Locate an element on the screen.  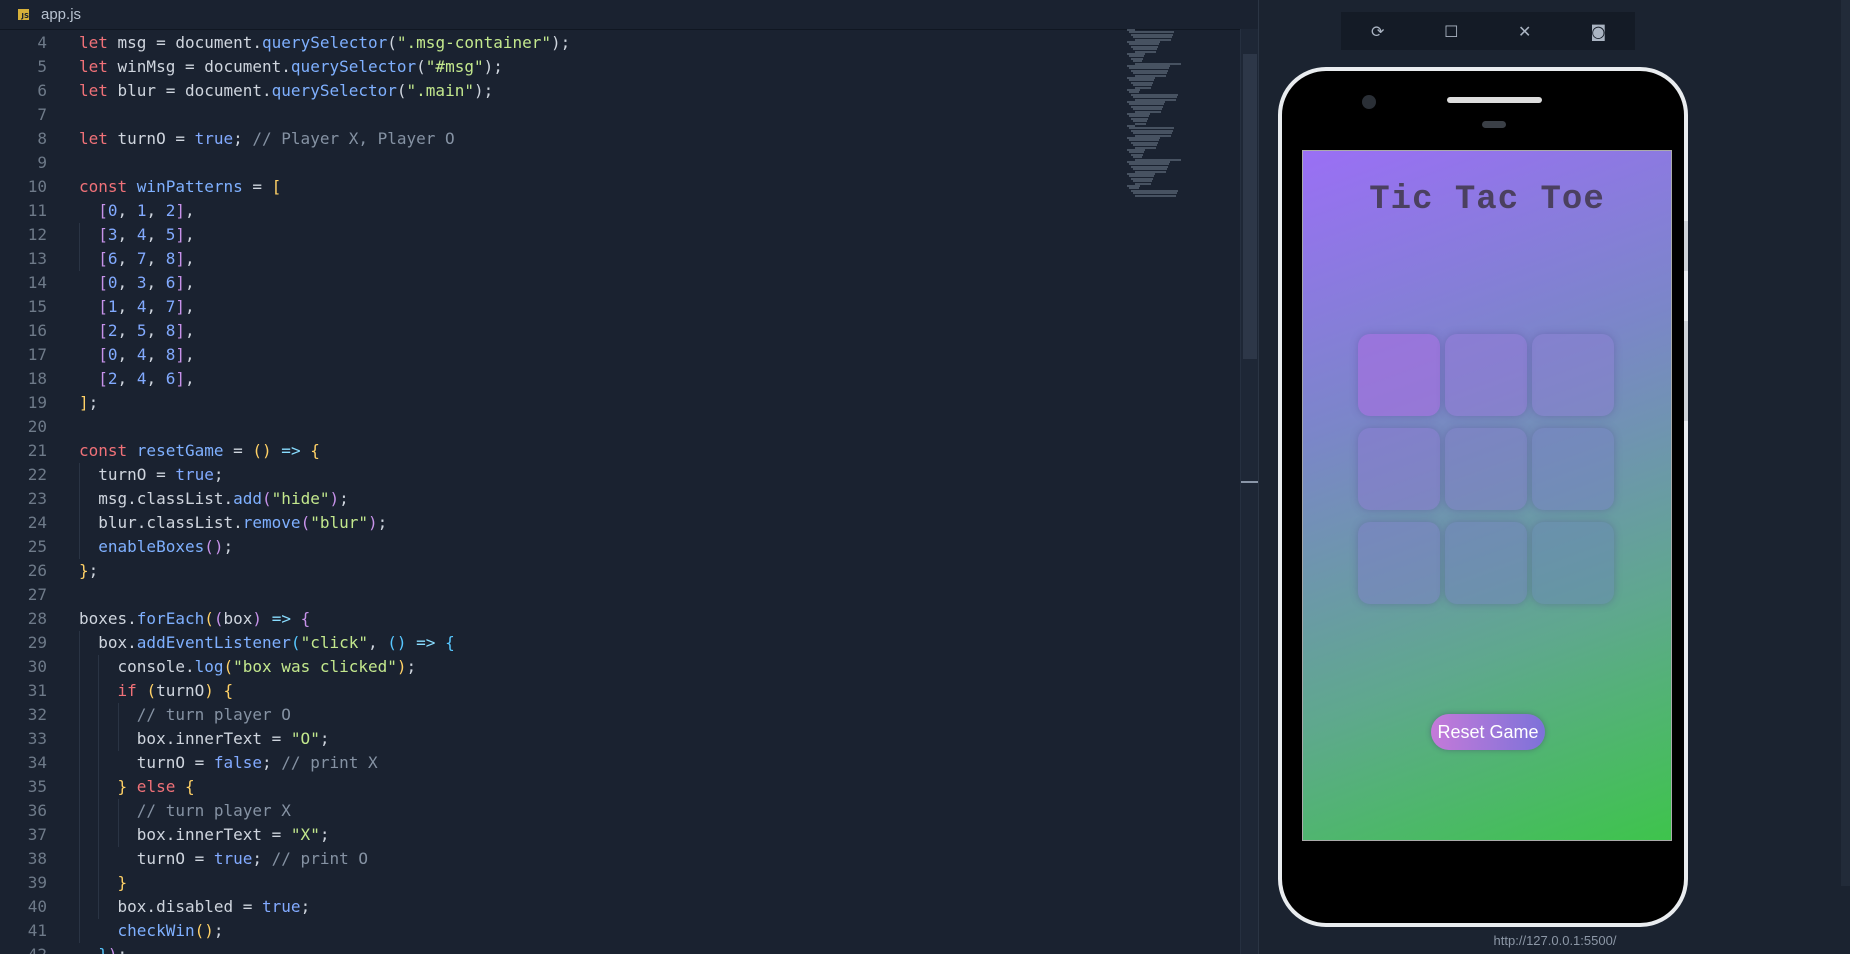
code-token: 4 is located at coordinates (141, 306).